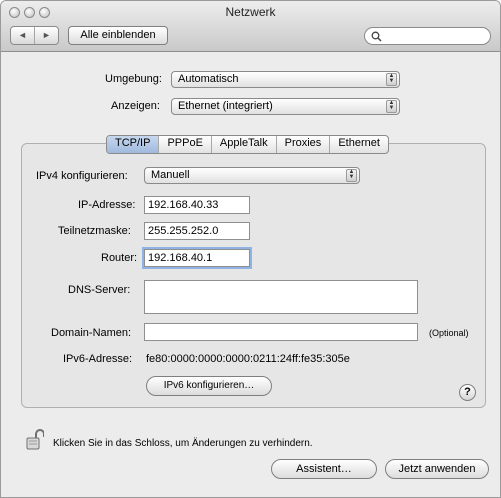  I want to click on router-field: 192.168.40.1, so click(197, 258).